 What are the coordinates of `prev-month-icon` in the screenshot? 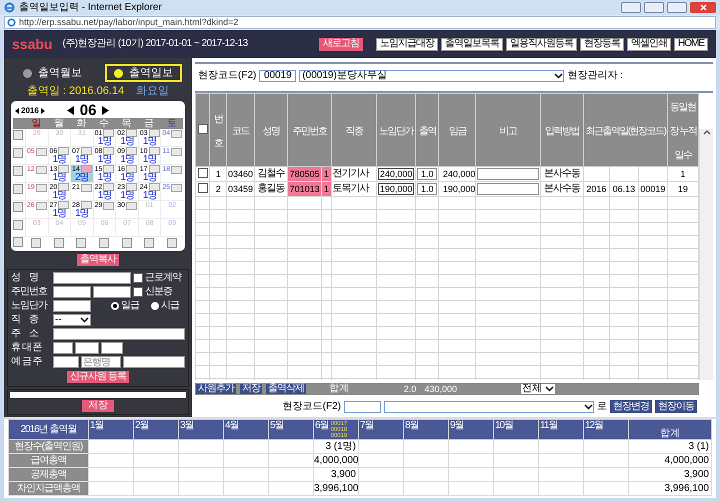 It's located at (70, 110).